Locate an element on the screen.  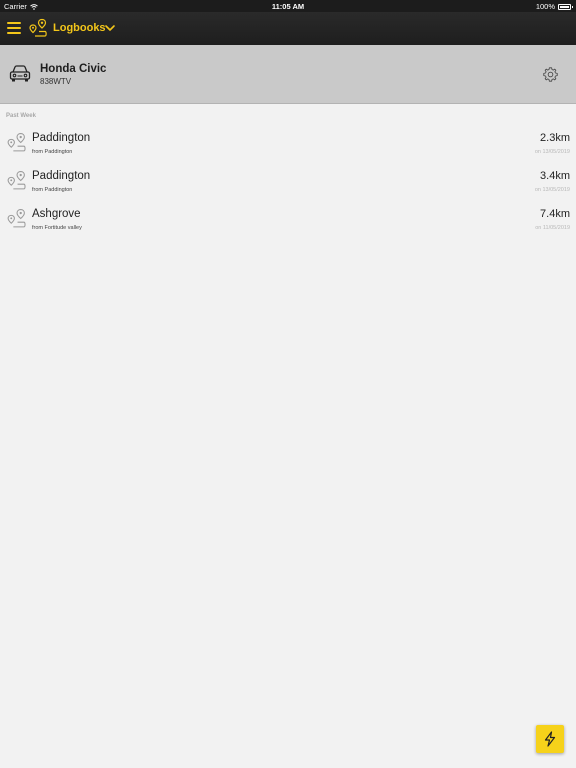
battery-group: 100% is located at coordinates (554, 6).